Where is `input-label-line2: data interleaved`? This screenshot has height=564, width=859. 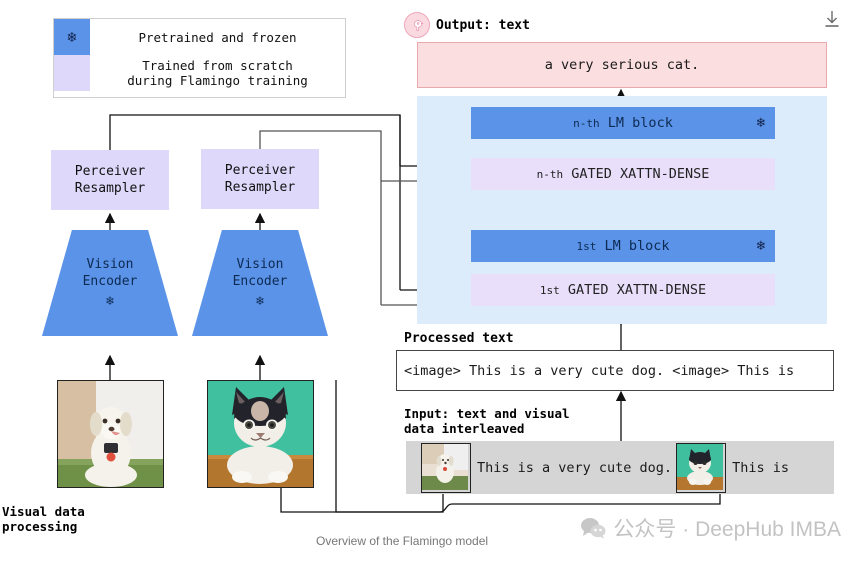 input-label-line2: data interleaved is located at coordinates (464, 428).